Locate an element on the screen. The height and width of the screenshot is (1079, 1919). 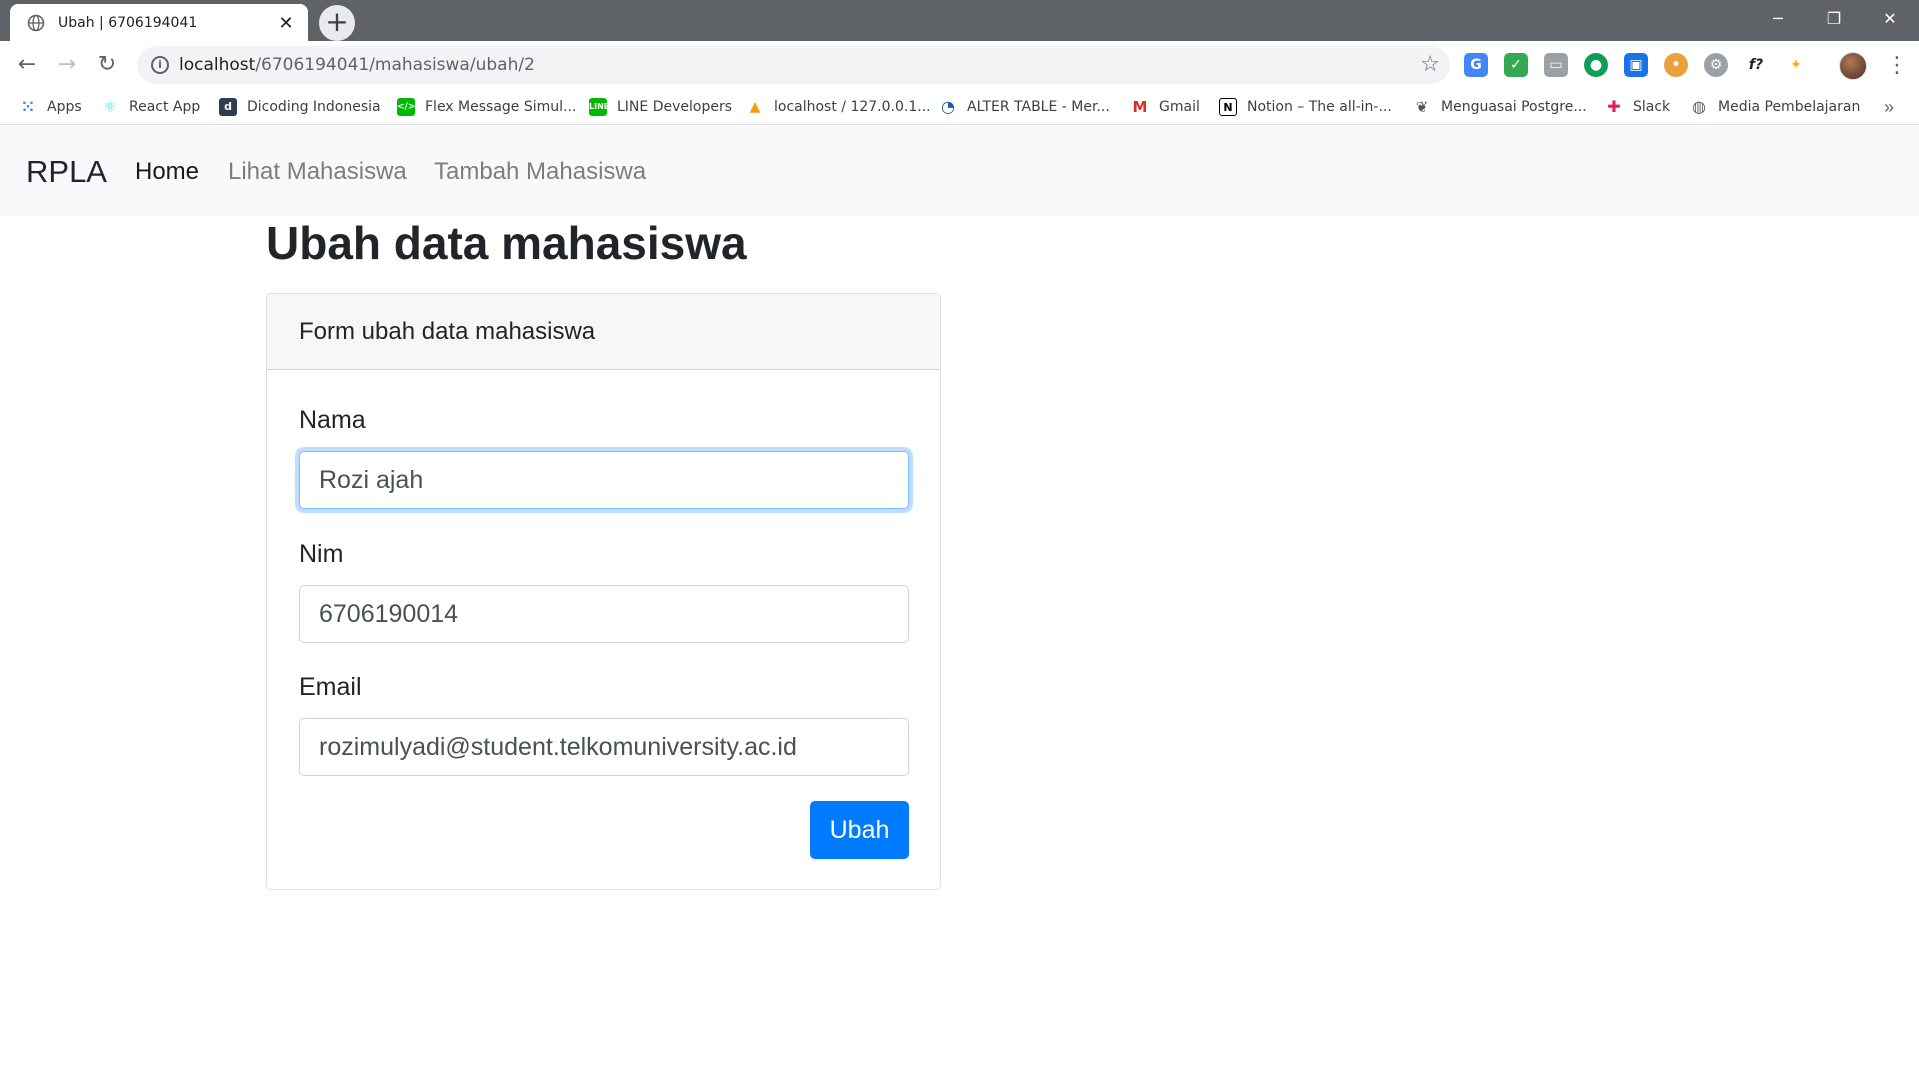
navbar-brand: RPLA is located at coordinates (66, 172).